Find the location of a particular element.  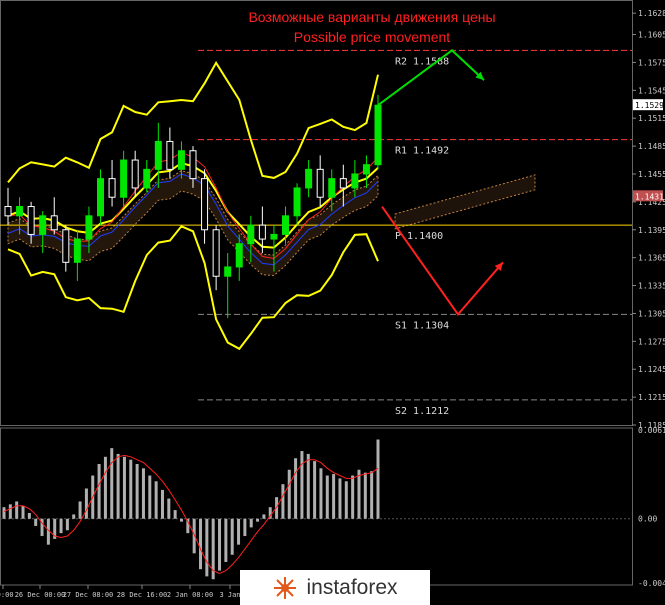

price-tick-label: 1.1365 is located at coordinates (651, 258).